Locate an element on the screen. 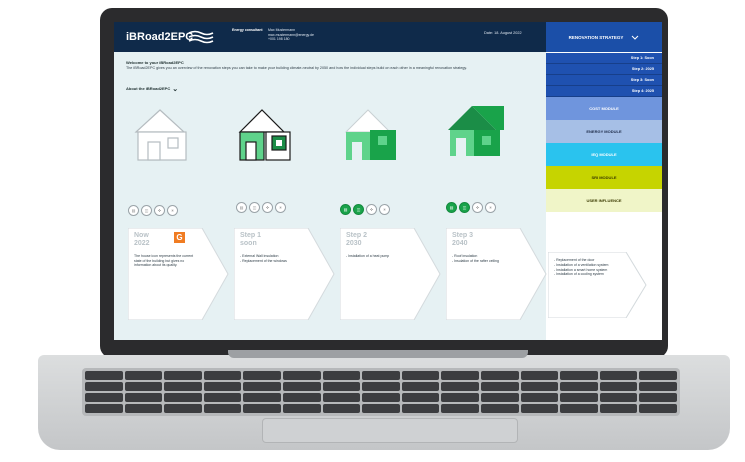  sri-module-button: SRI MODULE is located at coordinates (604, 177).